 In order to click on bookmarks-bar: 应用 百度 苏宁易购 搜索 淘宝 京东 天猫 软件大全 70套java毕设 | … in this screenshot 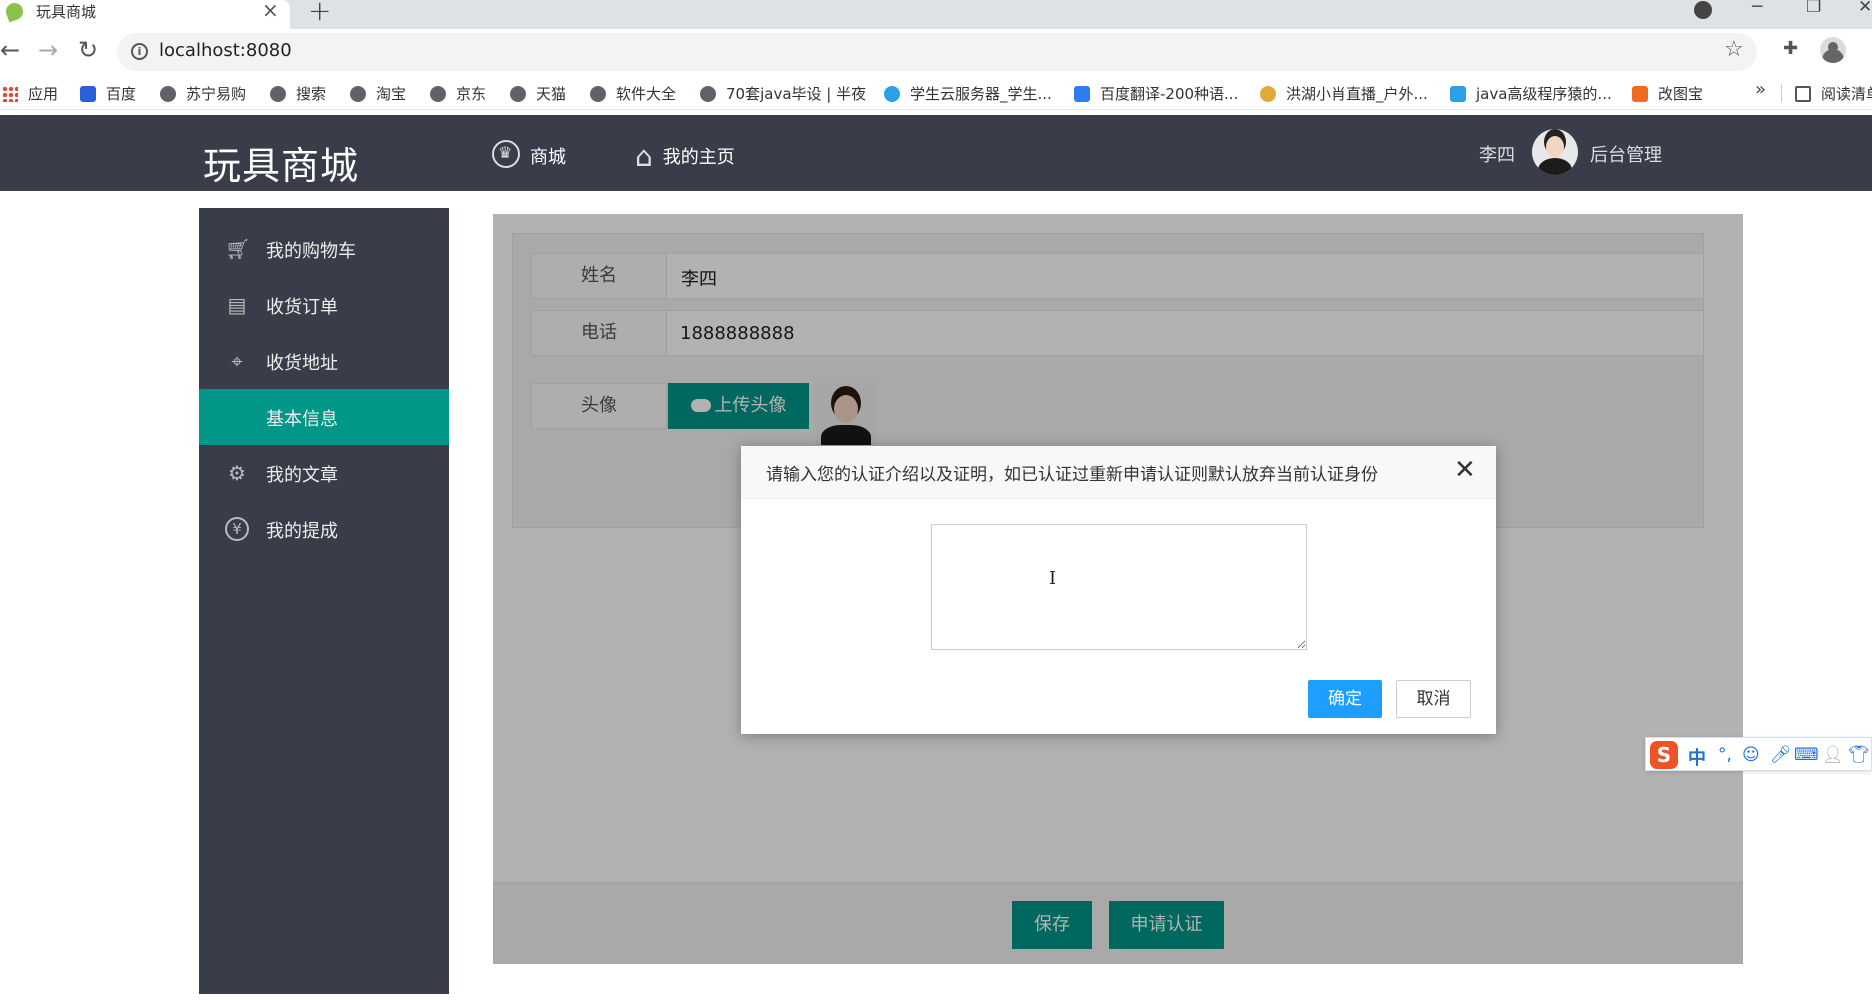, I will do `click(936, 92)`.